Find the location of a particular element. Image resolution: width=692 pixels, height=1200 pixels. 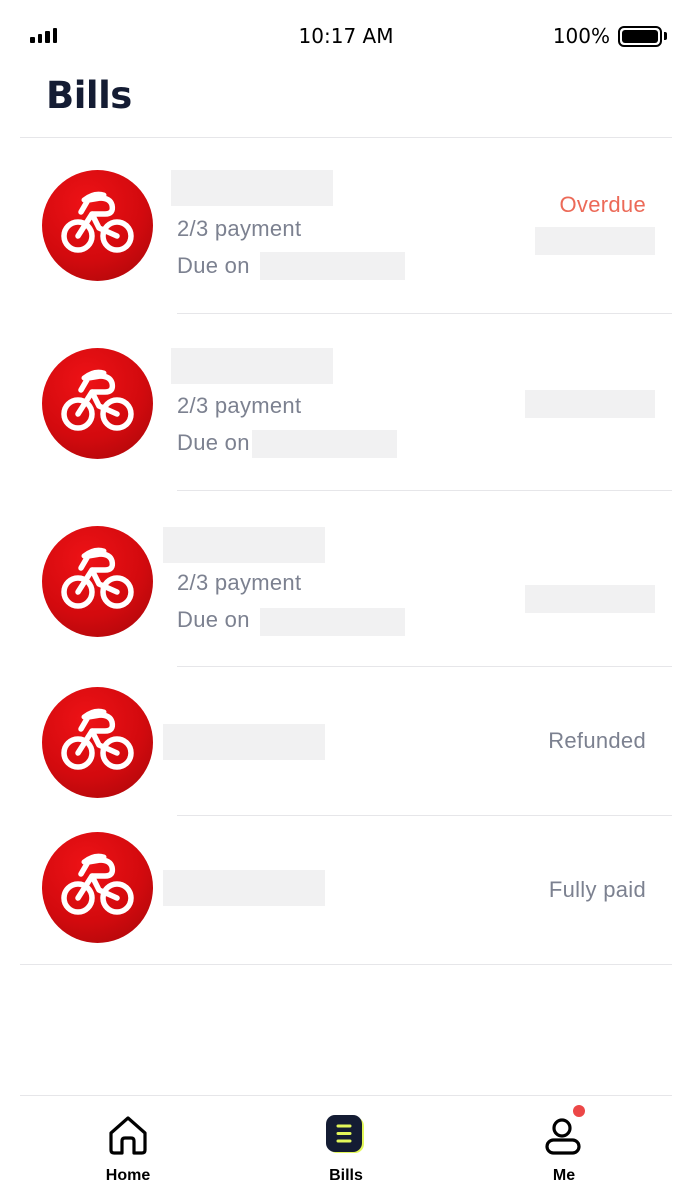

status-bar: 10:17 AM 100% is located at coordinates (346, 36).